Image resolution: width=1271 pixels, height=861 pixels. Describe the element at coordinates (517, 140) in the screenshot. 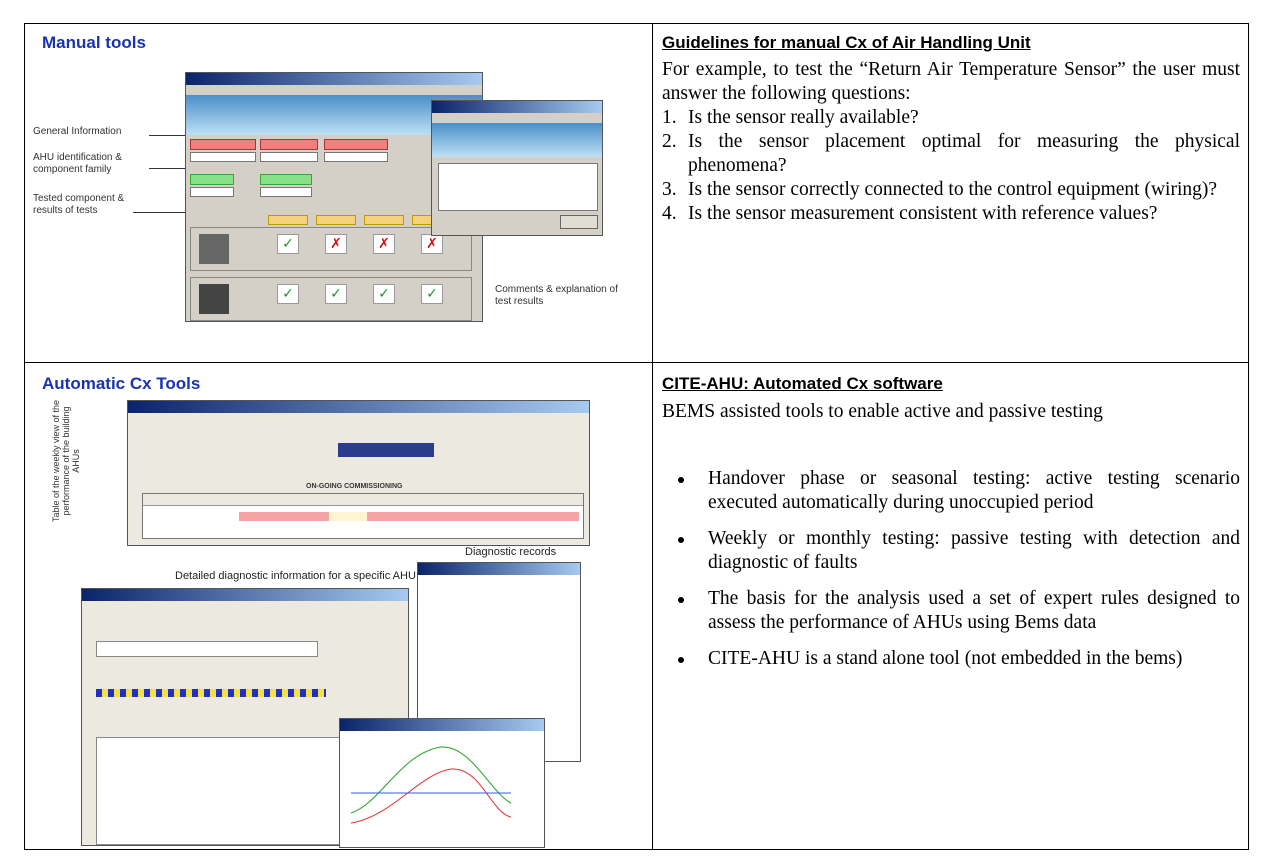

I see `window-banner` at that location.